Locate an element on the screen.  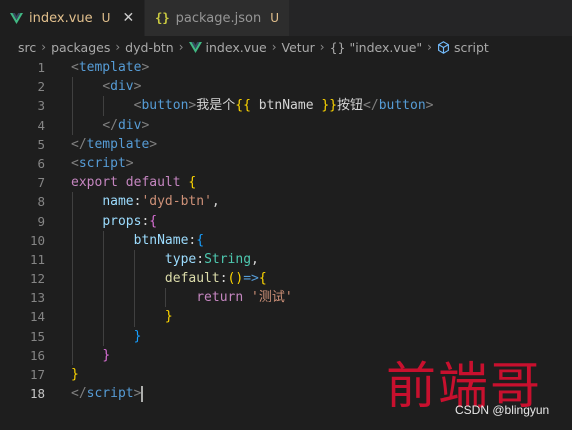
code-token: }} is located at coordinates (329, 106).